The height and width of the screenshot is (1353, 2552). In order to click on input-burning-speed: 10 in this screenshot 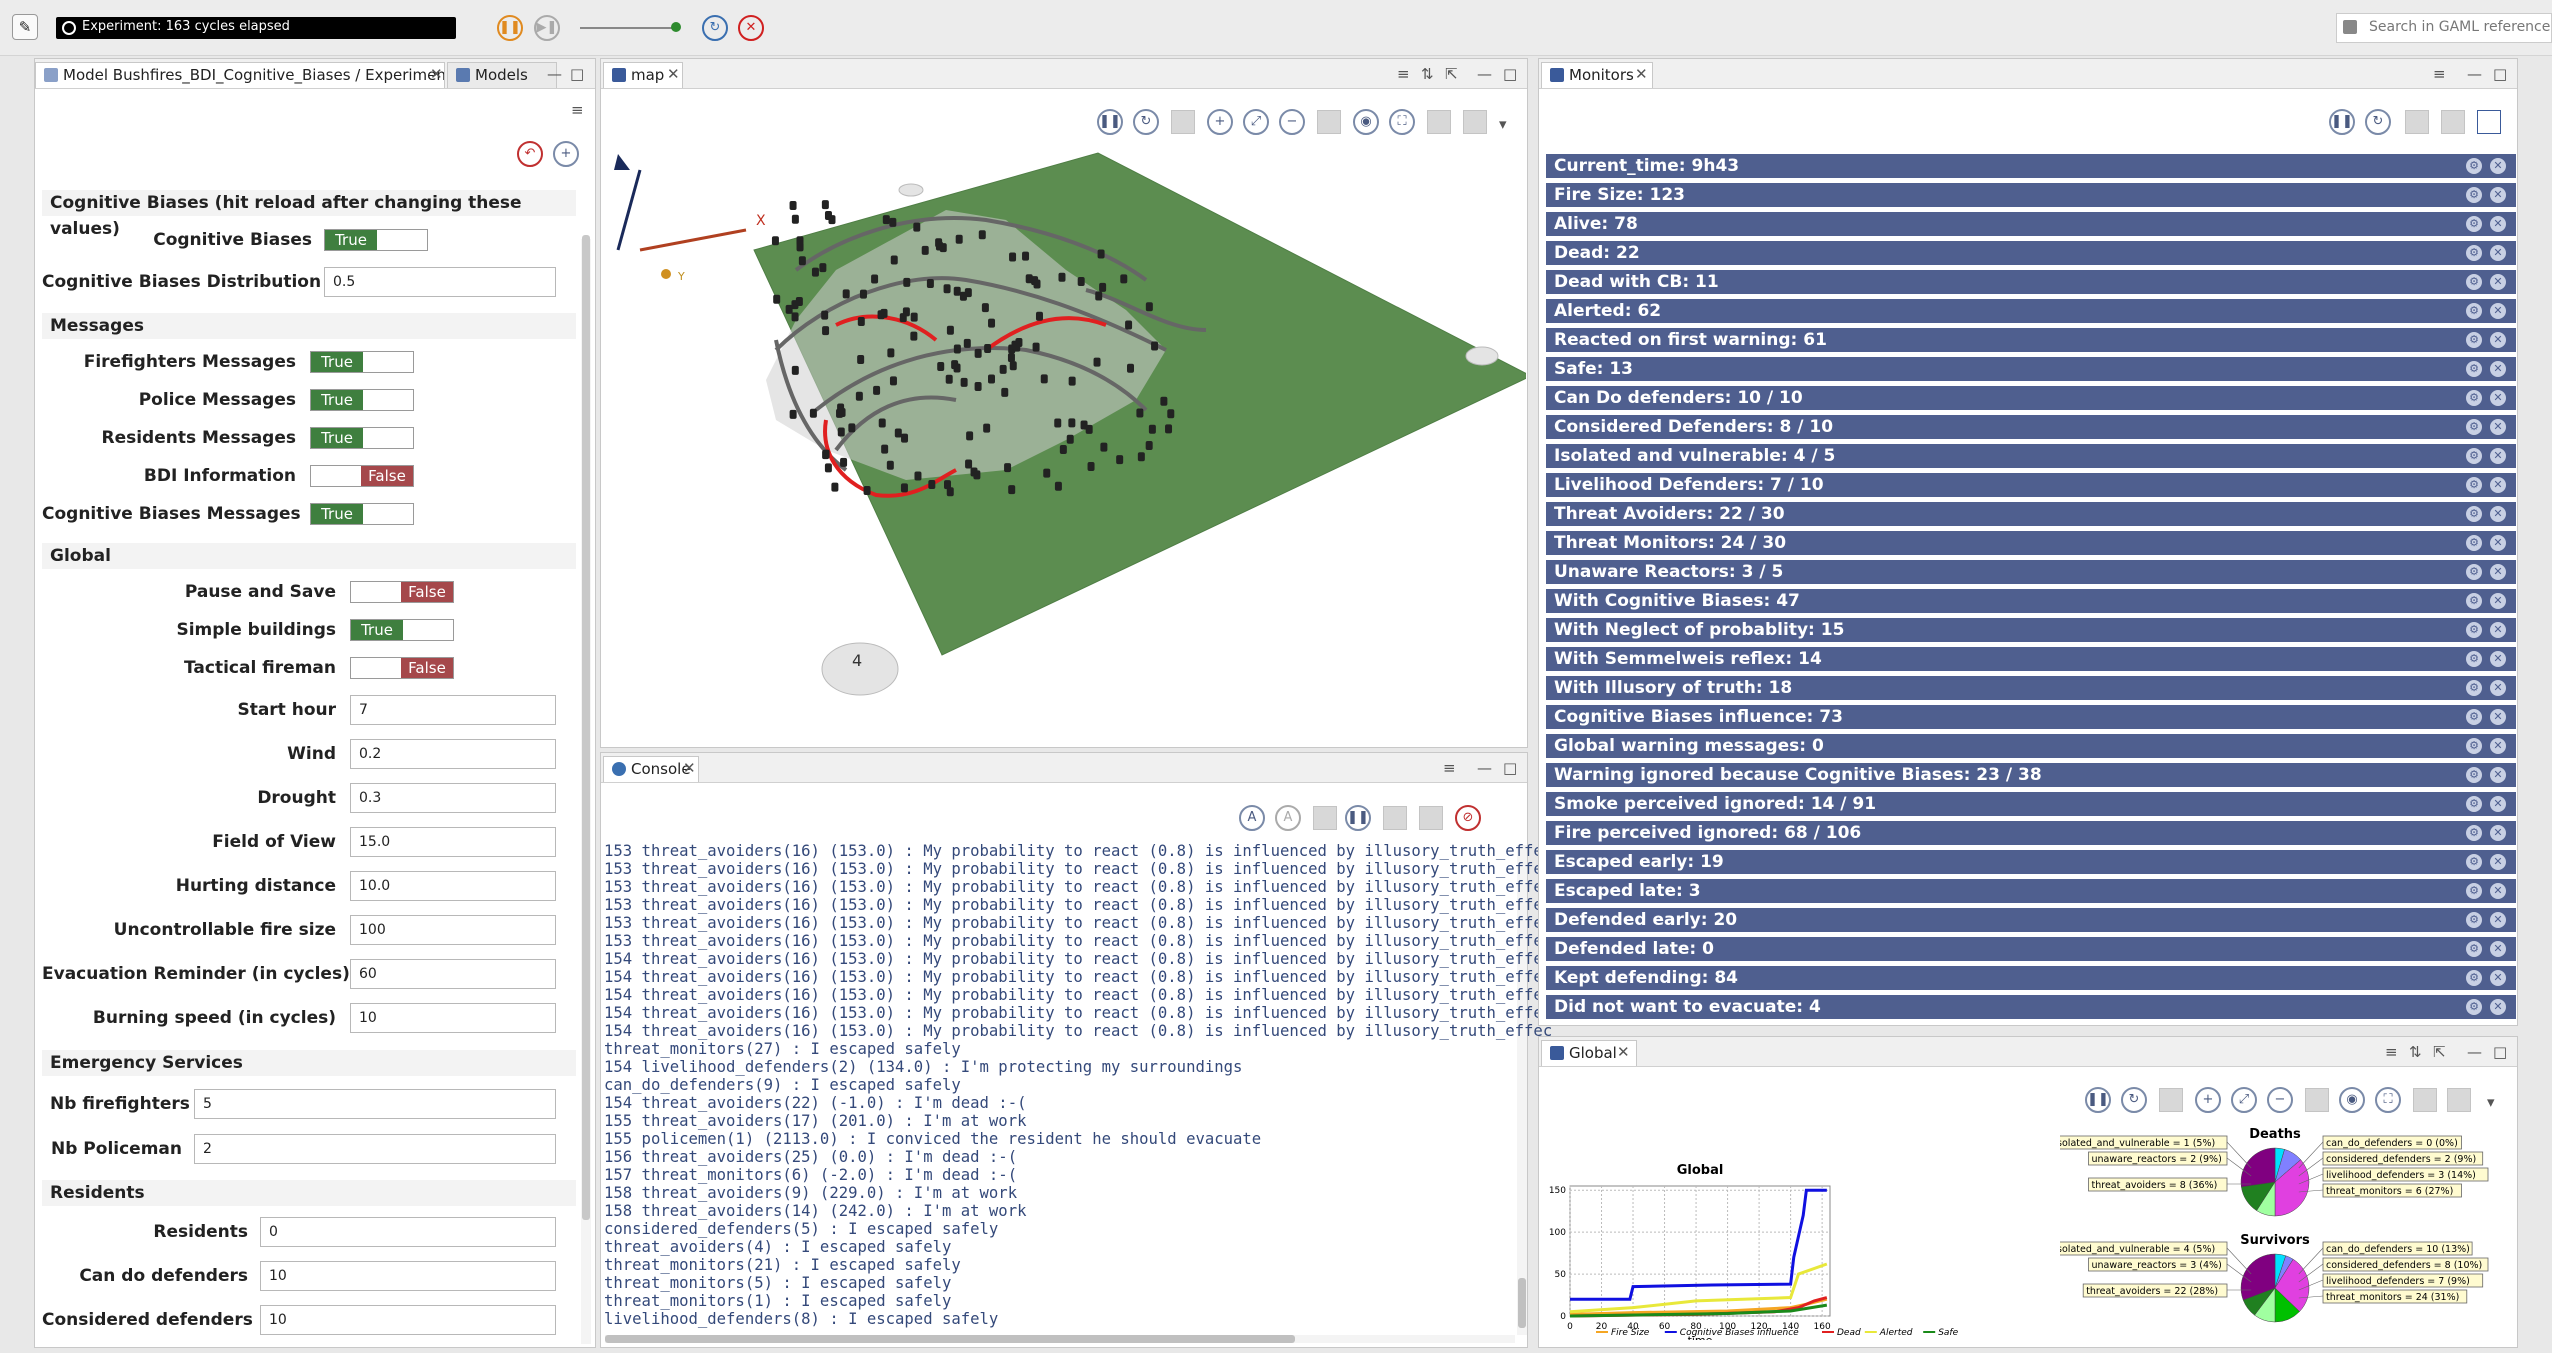, I will do `click(453, 1018)`.